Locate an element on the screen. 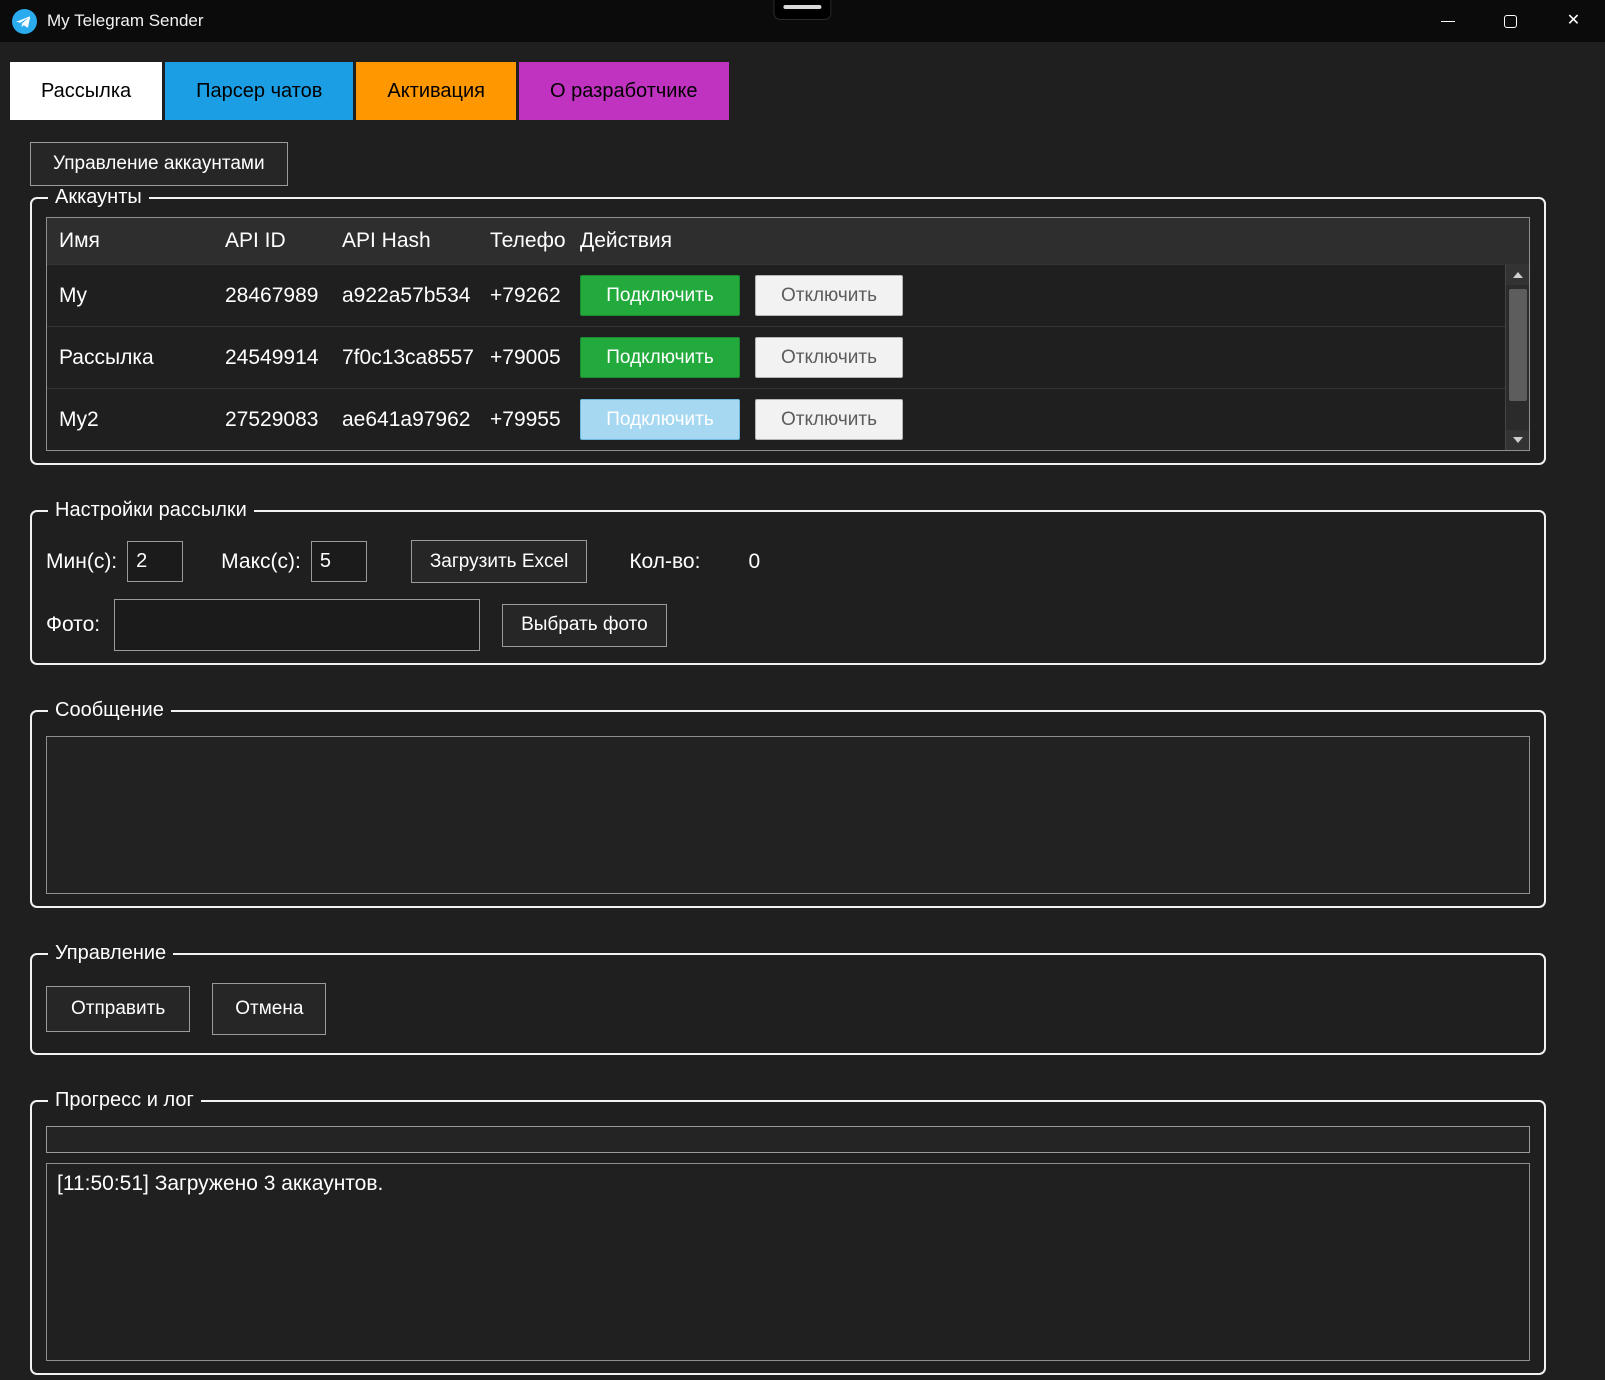  count-value: 0 is located at coordinates (754, 561).